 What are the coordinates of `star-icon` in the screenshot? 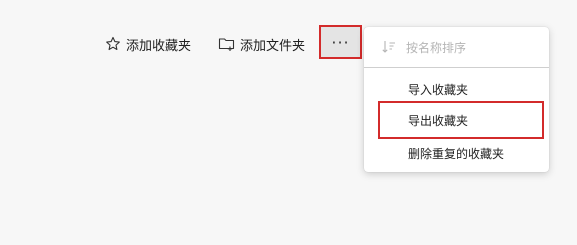 It's located at (113, 44).